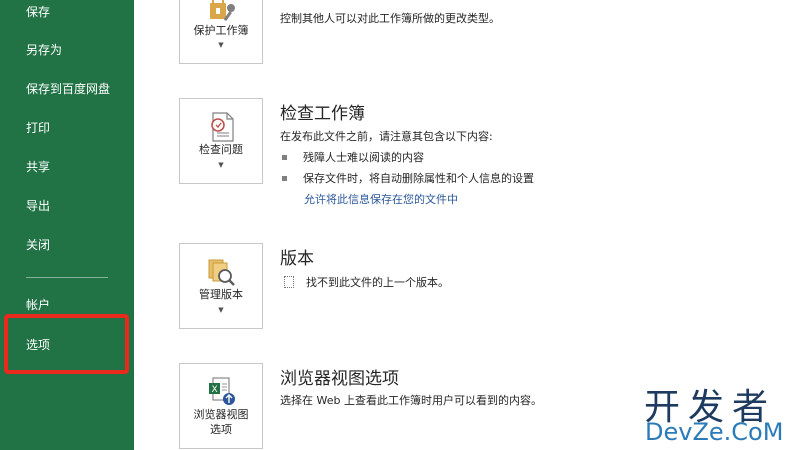  Describe the element at coordinates (221, 149) in the screenshot. I see `inspect-issues-label: 检查问题` at that location.